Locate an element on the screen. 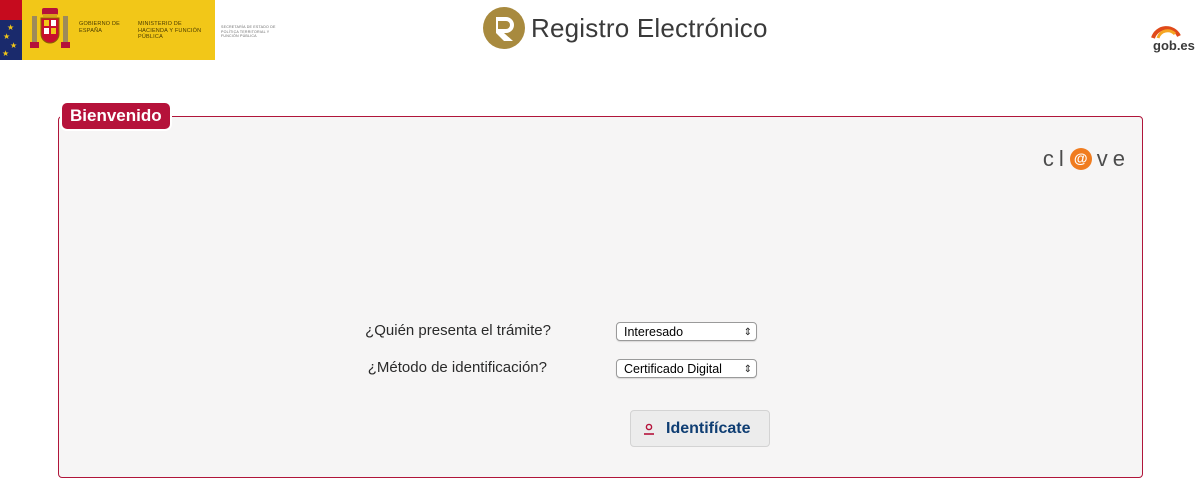 The height and width of the screenshot is (478, 1200). presenter-select: Interesado ⇕ is located at coordinates (686, 331).